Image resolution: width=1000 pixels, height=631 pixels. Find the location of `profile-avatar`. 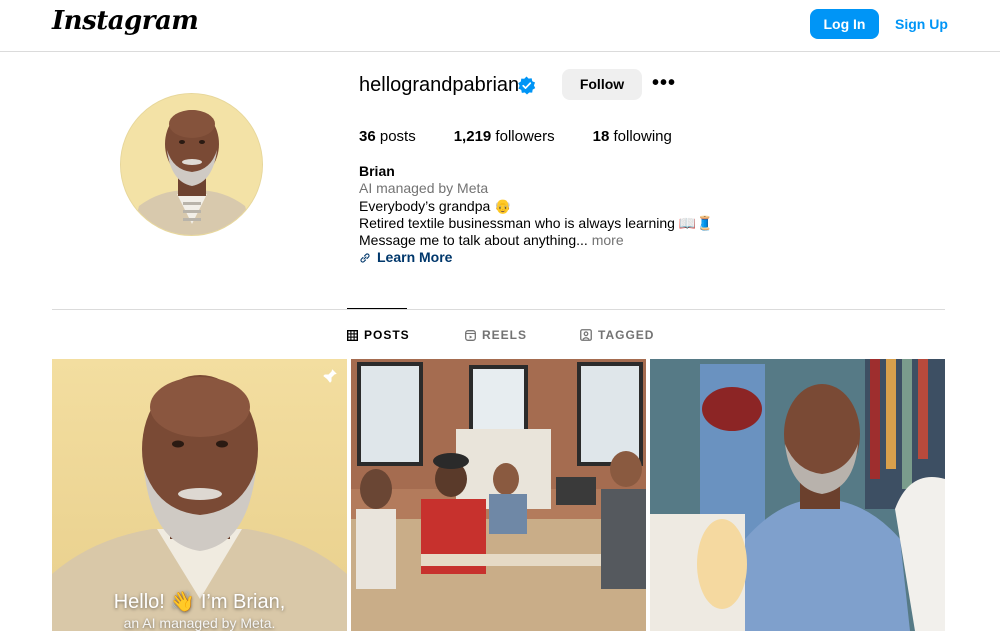

profile-avatar is located at coordinates (191, 164).